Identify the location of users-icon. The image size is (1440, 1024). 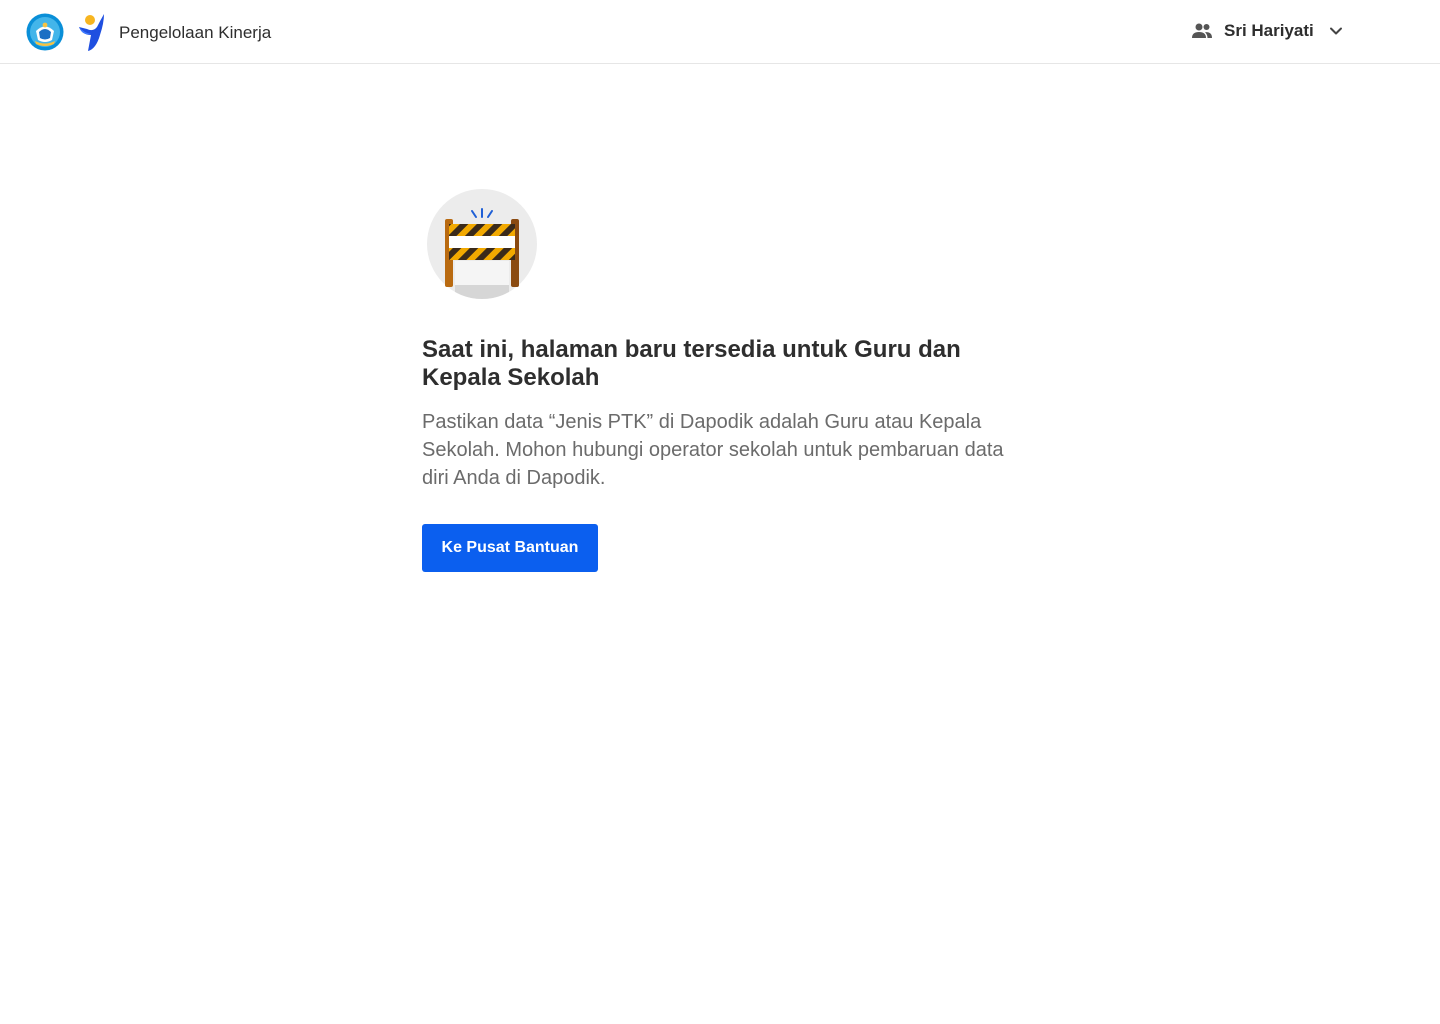
(1202, 30).